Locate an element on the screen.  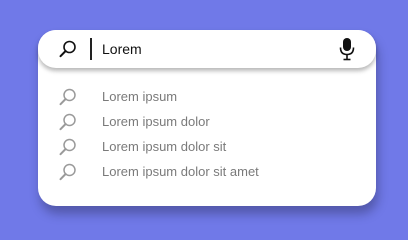
suggestion-label: Lorem ipsum is located at coordinates (140, 96).